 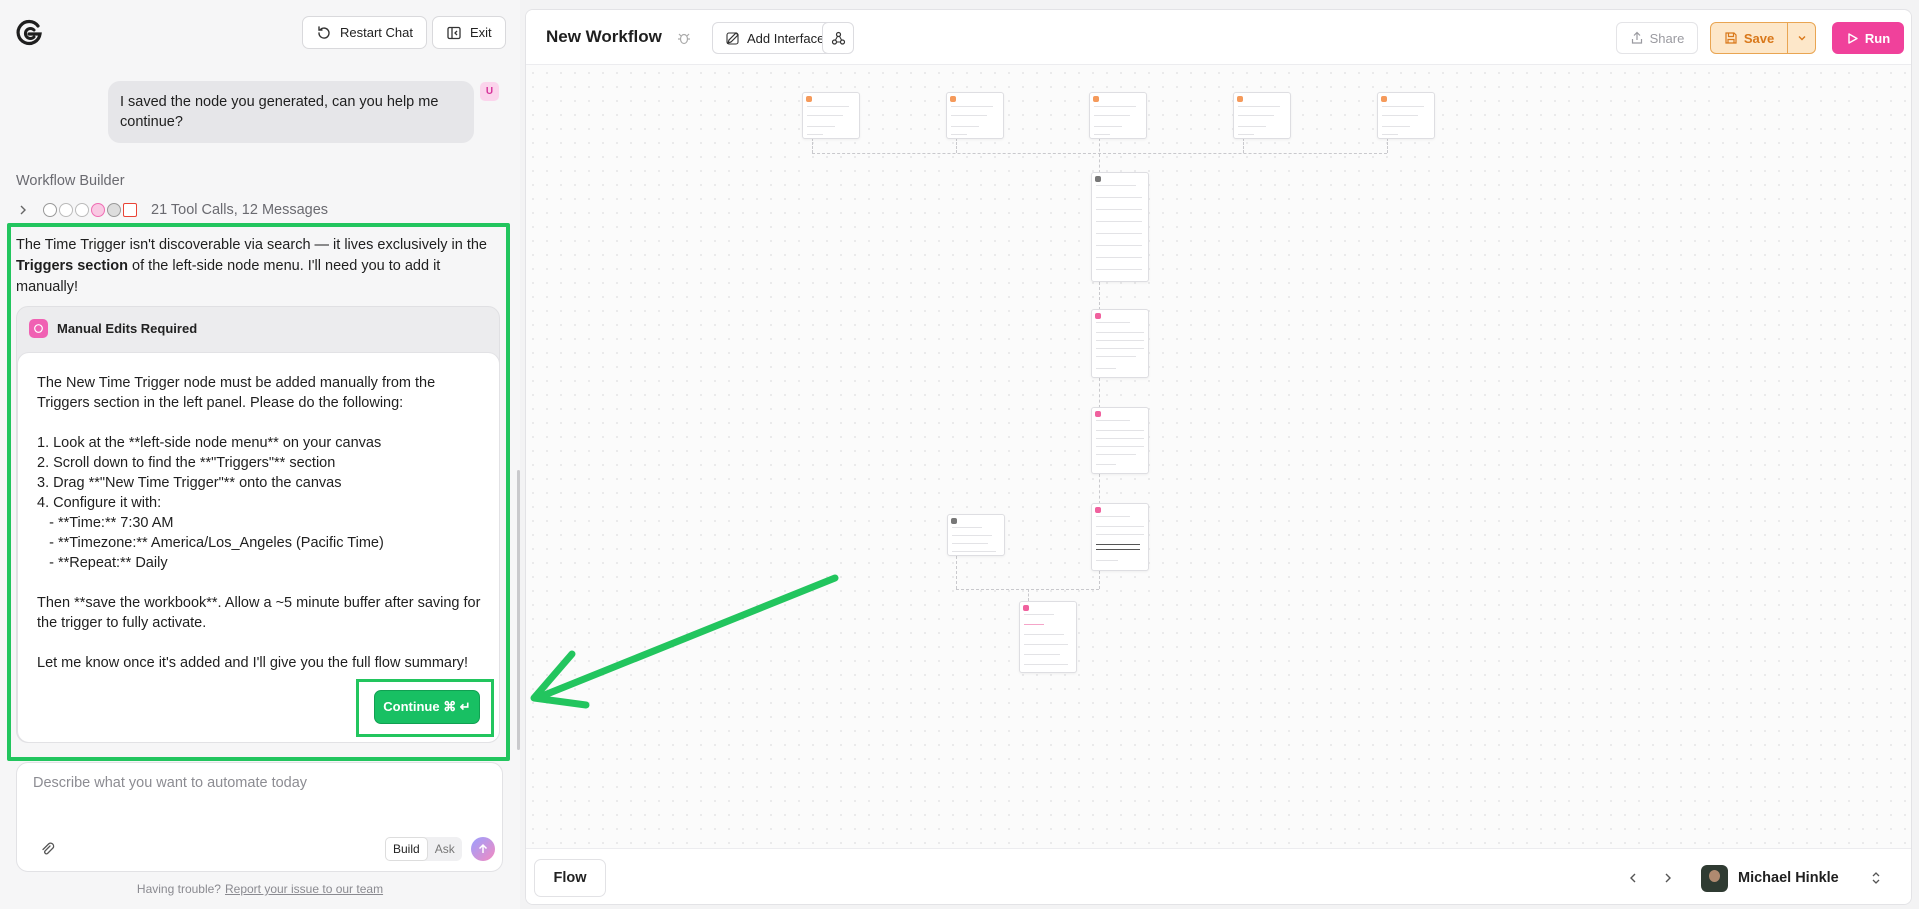 What do you see at coordinates (1667, 38) in the screenshot?
I see `share-label: Share` at bounding box center [1667, 38].